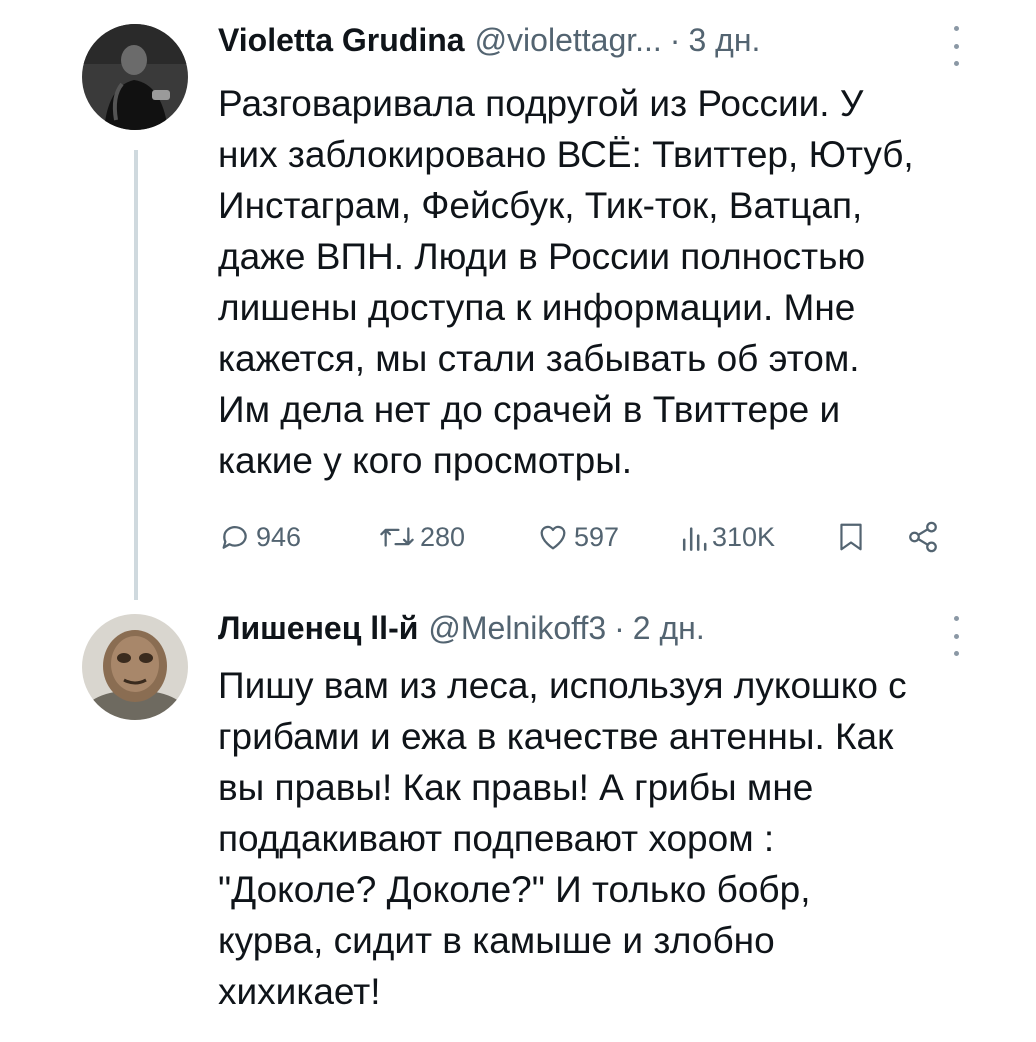  Describe the element at coordinates (566, 154) in the screenshot. I see `tweet-text-line: них заблокировано ВСЁ: Твиттер, Ютуб,` at that location.